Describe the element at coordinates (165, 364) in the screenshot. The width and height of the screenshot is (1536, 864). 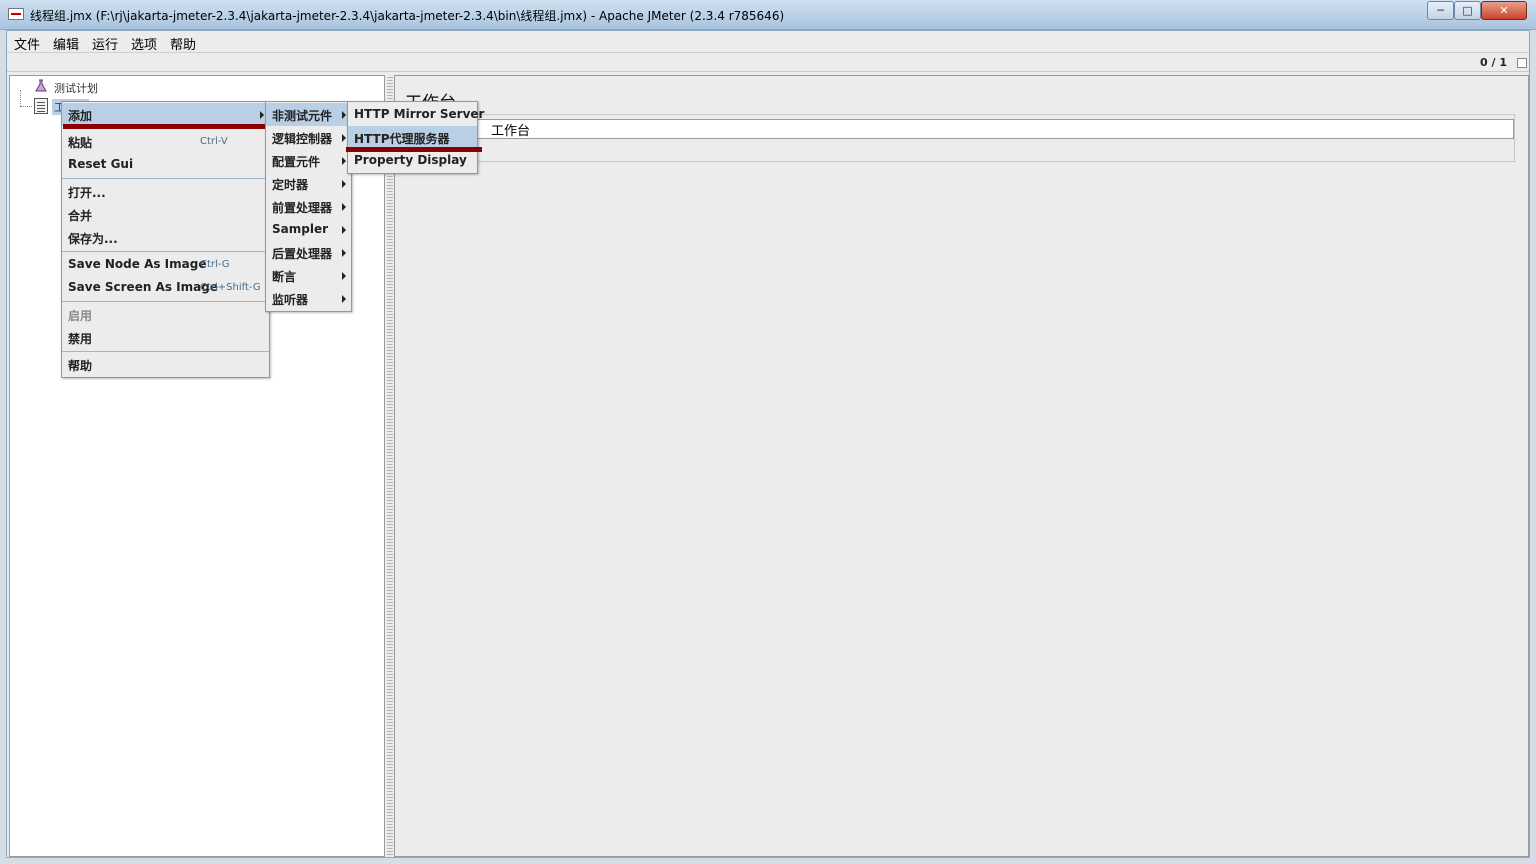
I see `menu-item-help: 帮助` at that location.